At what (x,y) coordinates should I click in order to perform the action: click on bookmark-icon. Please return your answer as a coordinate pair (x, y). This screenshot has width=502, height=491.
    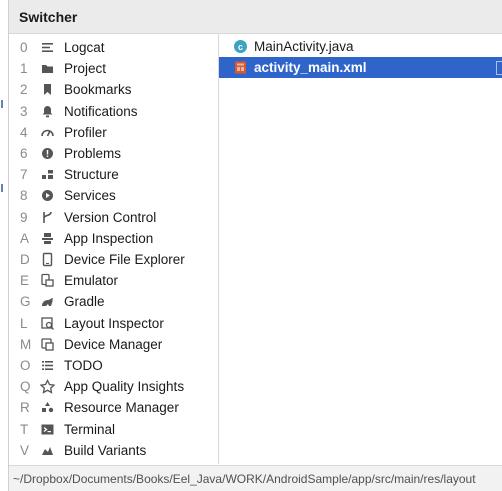
    Looking at the image, I should click on (47, 89).